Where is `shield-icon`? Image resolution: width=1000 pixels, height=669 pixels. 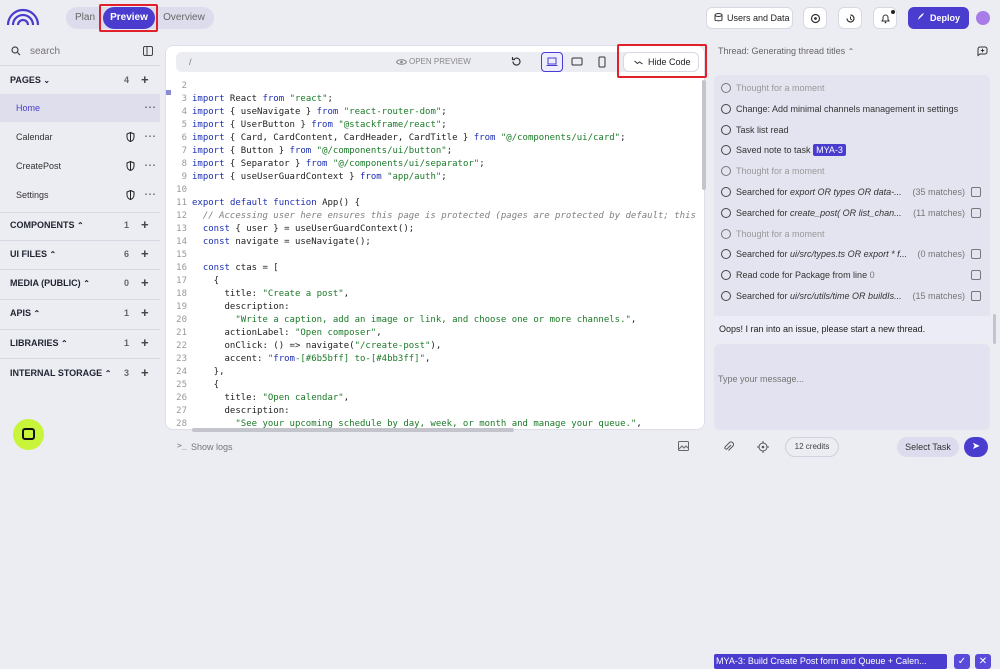
shield-icon is located at coordinates (130, 166).